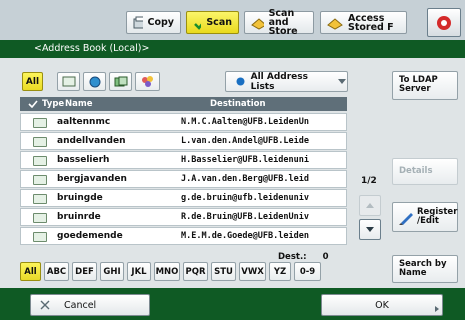 The height and width of the screenshot is (320, 465). I want to click on tab-scan-label: Scan, so click(219, 22).